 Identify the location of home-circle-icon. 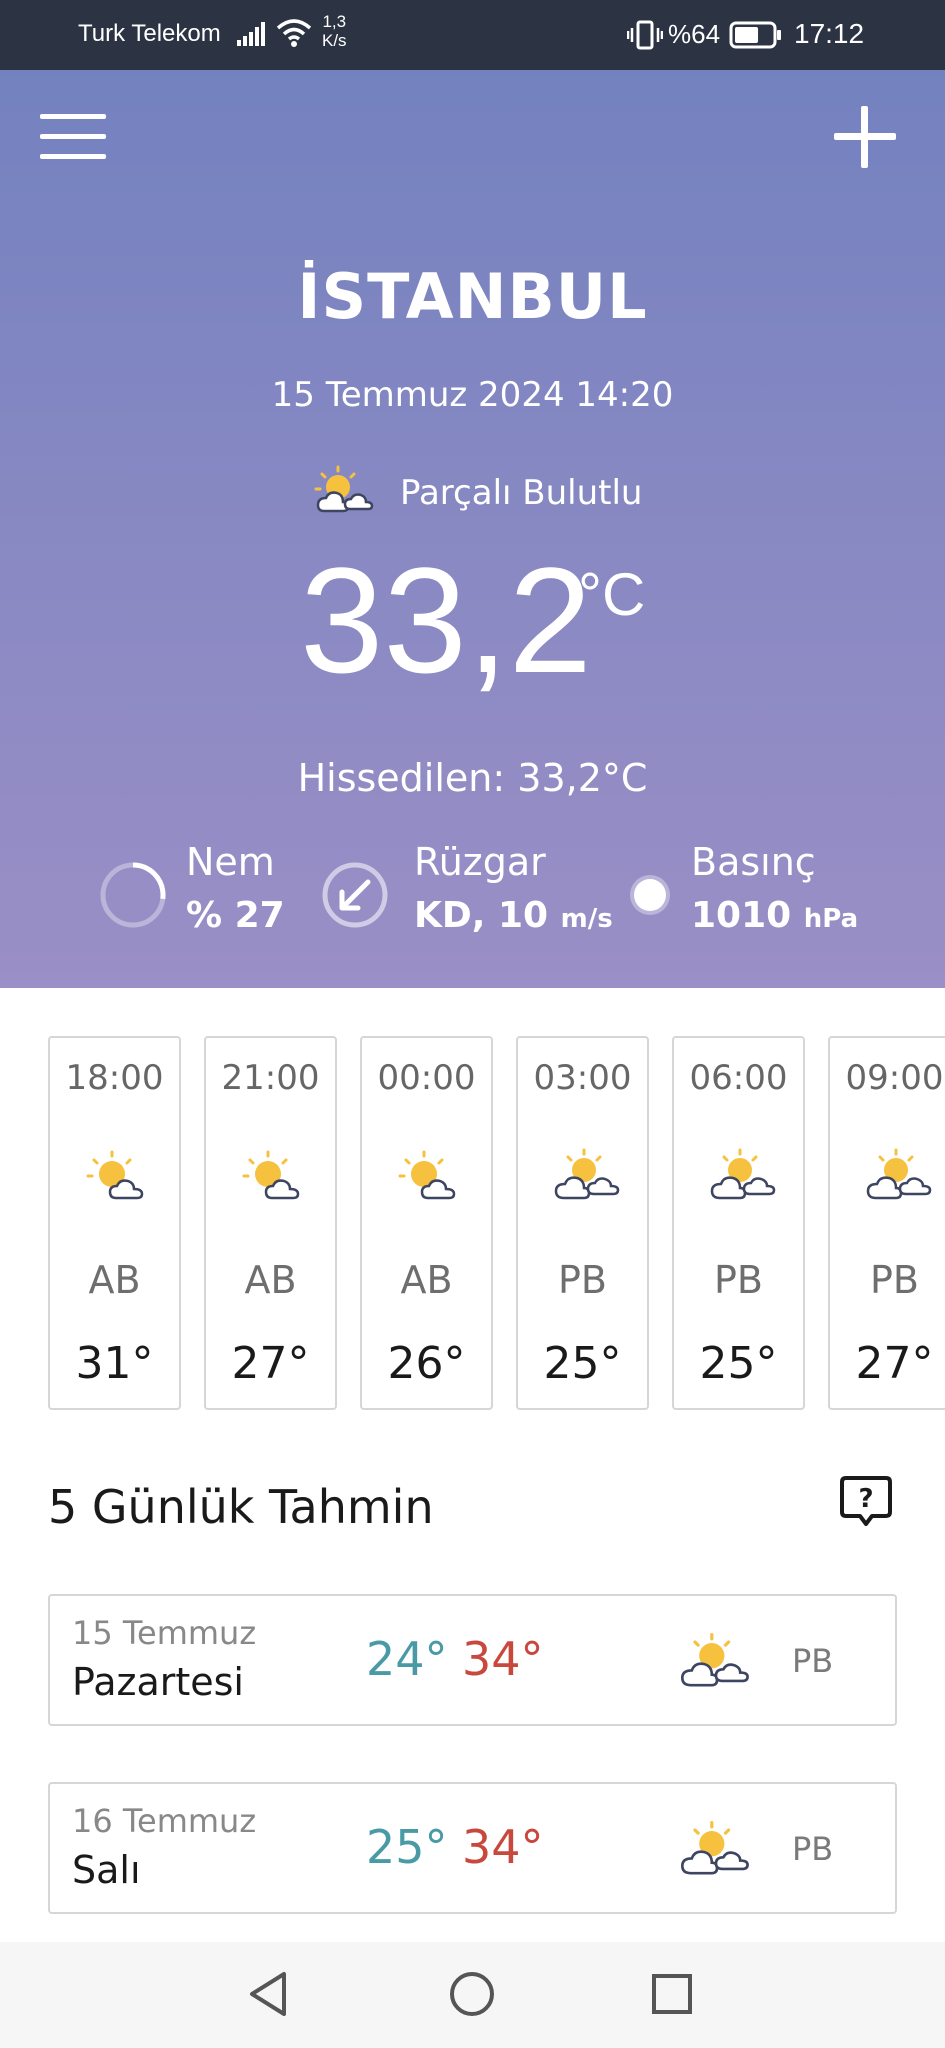
(472, 1994).